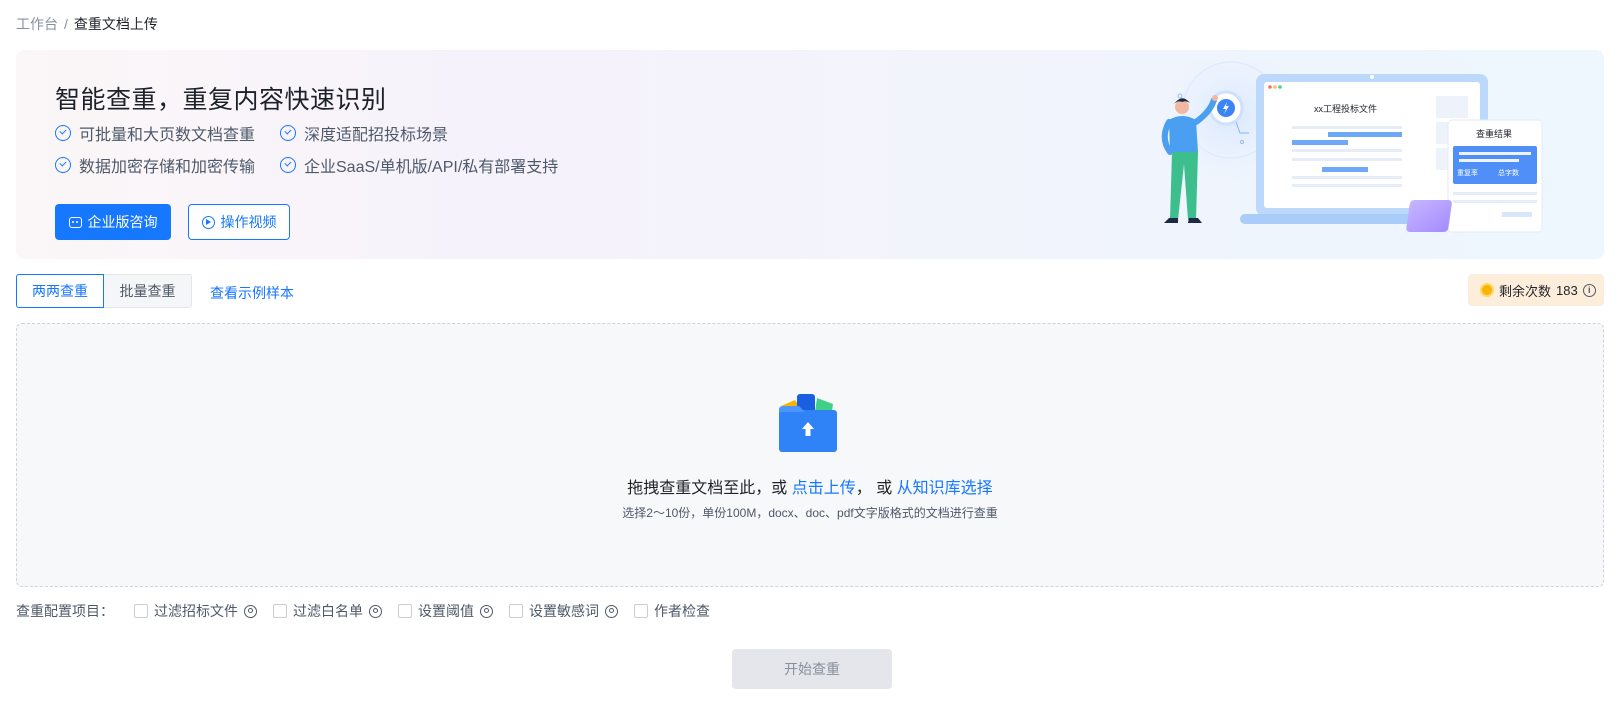  I want to click on illustration-doc-title: xx工程投标文件, so click(1345, 108).